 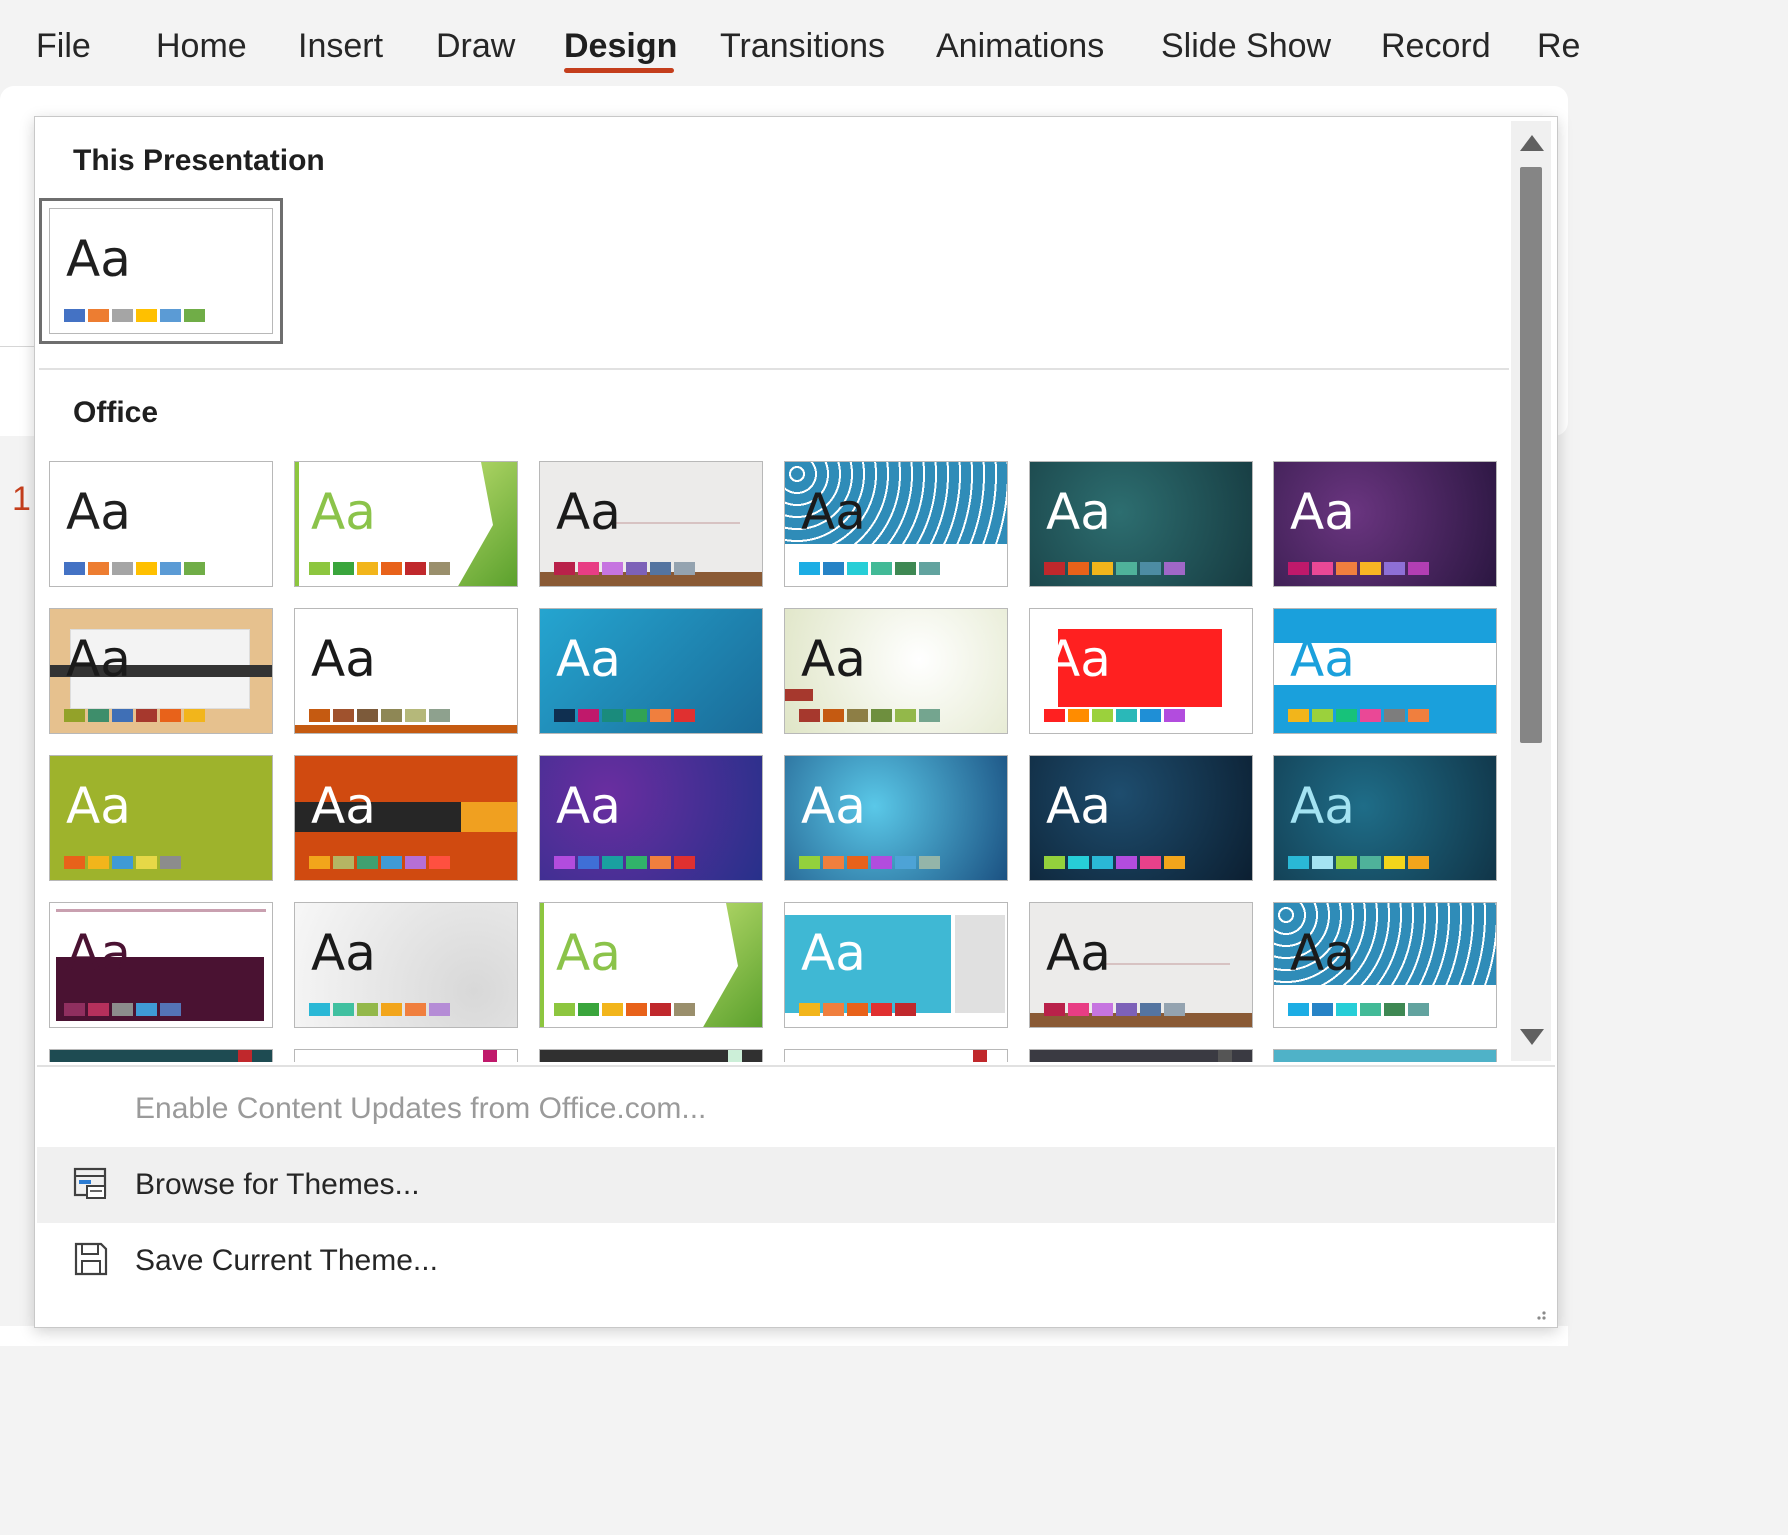 I want to click on tab-draw: Draw, so click(x=475, y=46).